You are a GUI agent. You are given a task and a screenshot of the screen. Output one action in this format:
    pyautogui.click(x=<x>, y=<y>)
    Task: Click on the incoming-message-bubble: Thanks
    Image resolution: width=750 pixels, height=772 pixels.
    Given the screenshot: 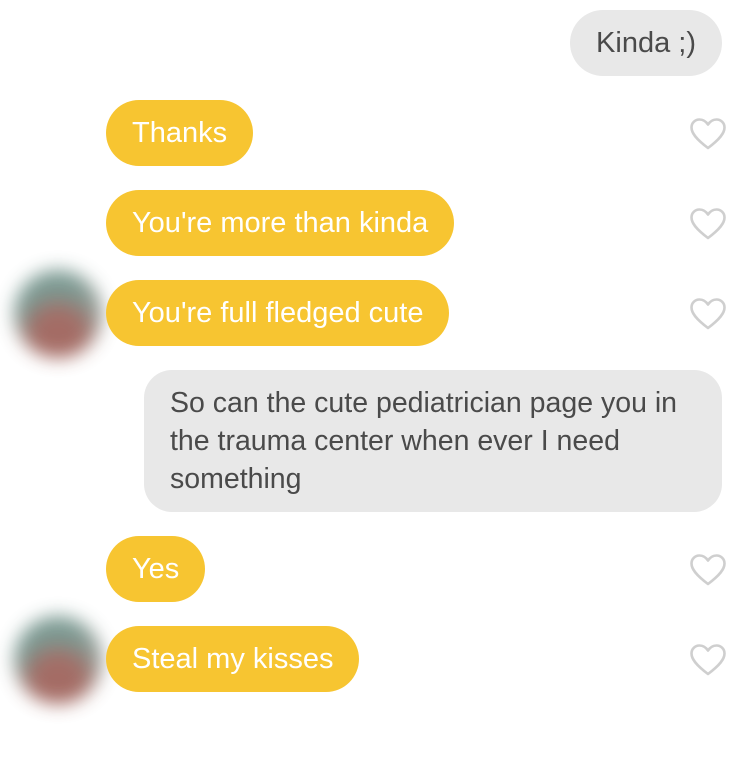 What is the action you would take?
    pyautogui.click(x=180, y=133)
    